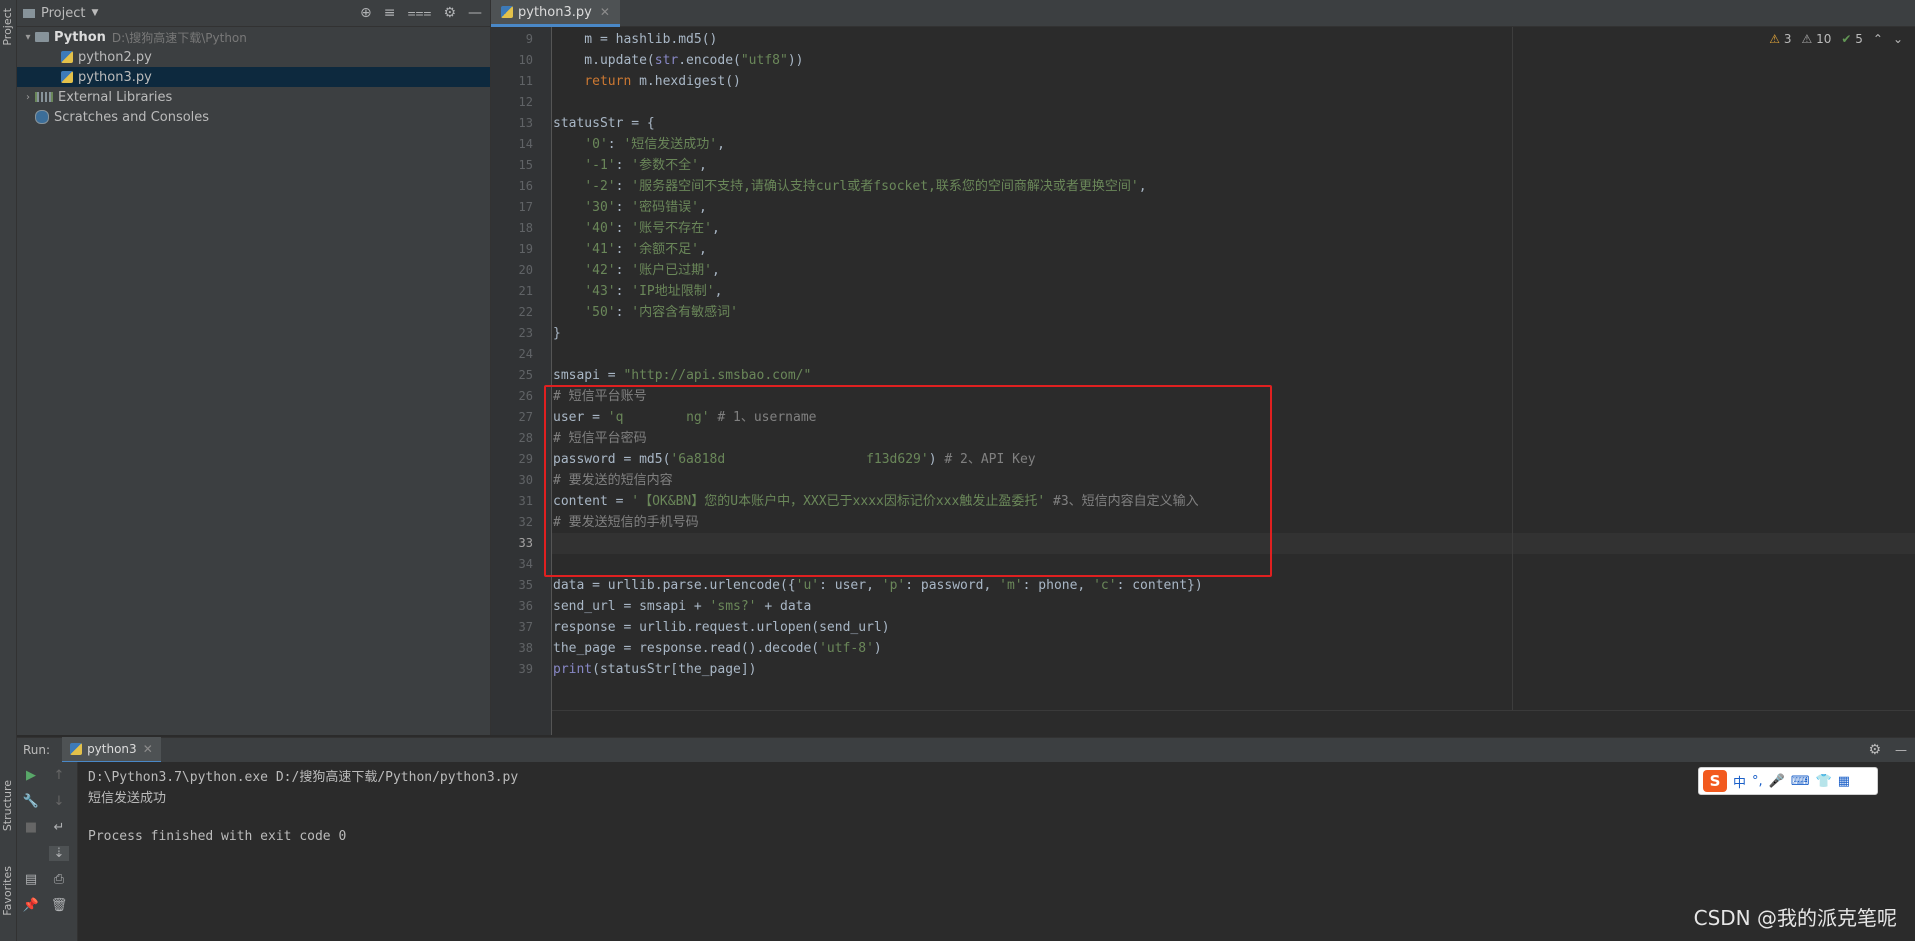 The width and height of the screenshot is (1915, 941). What do you see at coordinates (645, 207) in the screenshot?
I see `code-line: '30': '密码错误',` at bounding box center [645, 207].